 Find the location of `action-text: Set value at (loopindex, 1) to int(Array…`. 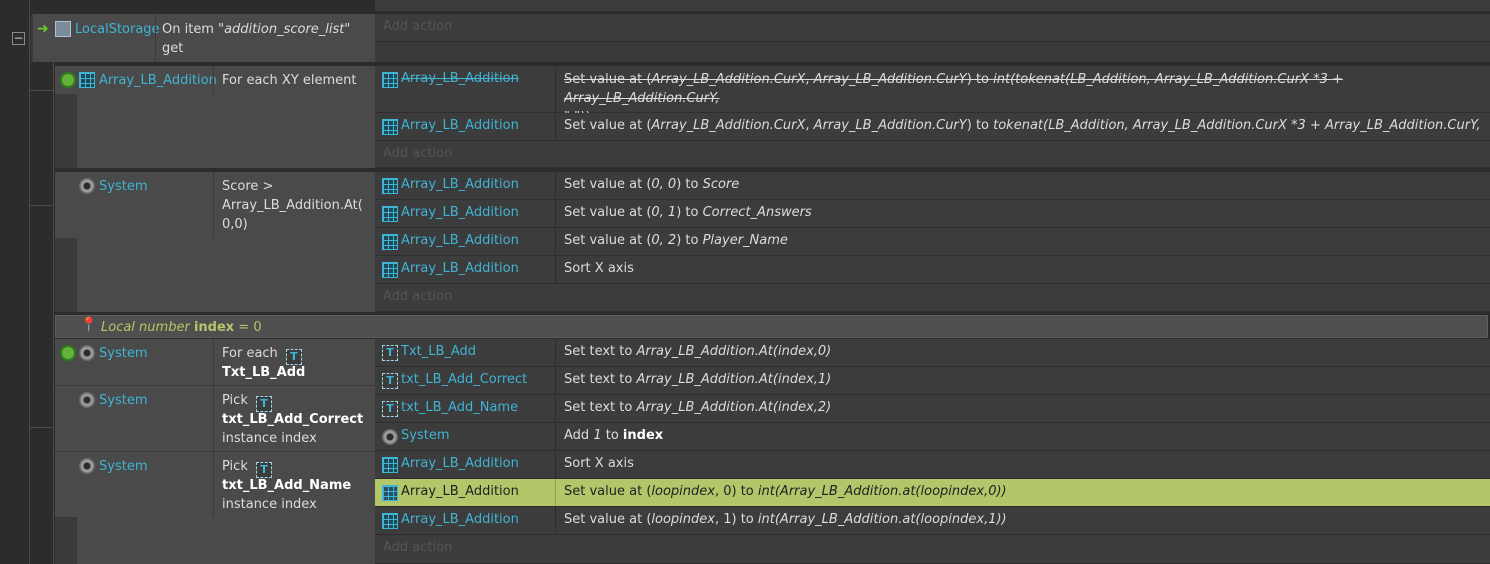

action-text: Set value at (loopindex, 1) to int(Array… is located at coordinates (785, 519).